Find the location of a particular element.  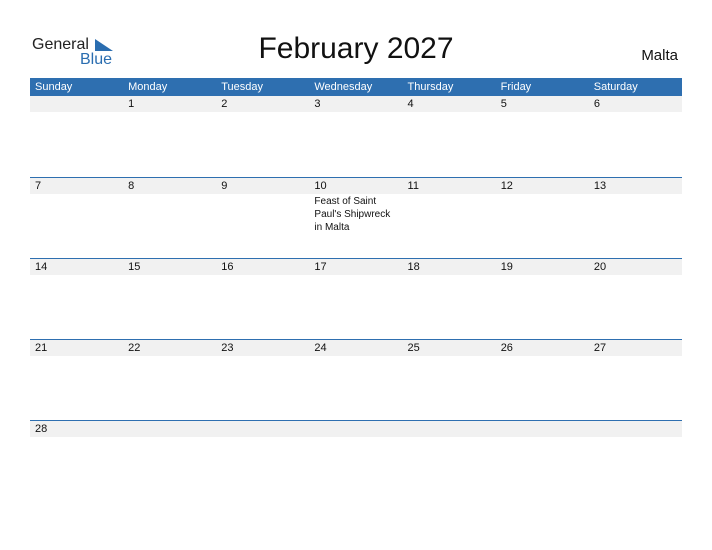

day-number: 6 is located at coordinates (596, 104).